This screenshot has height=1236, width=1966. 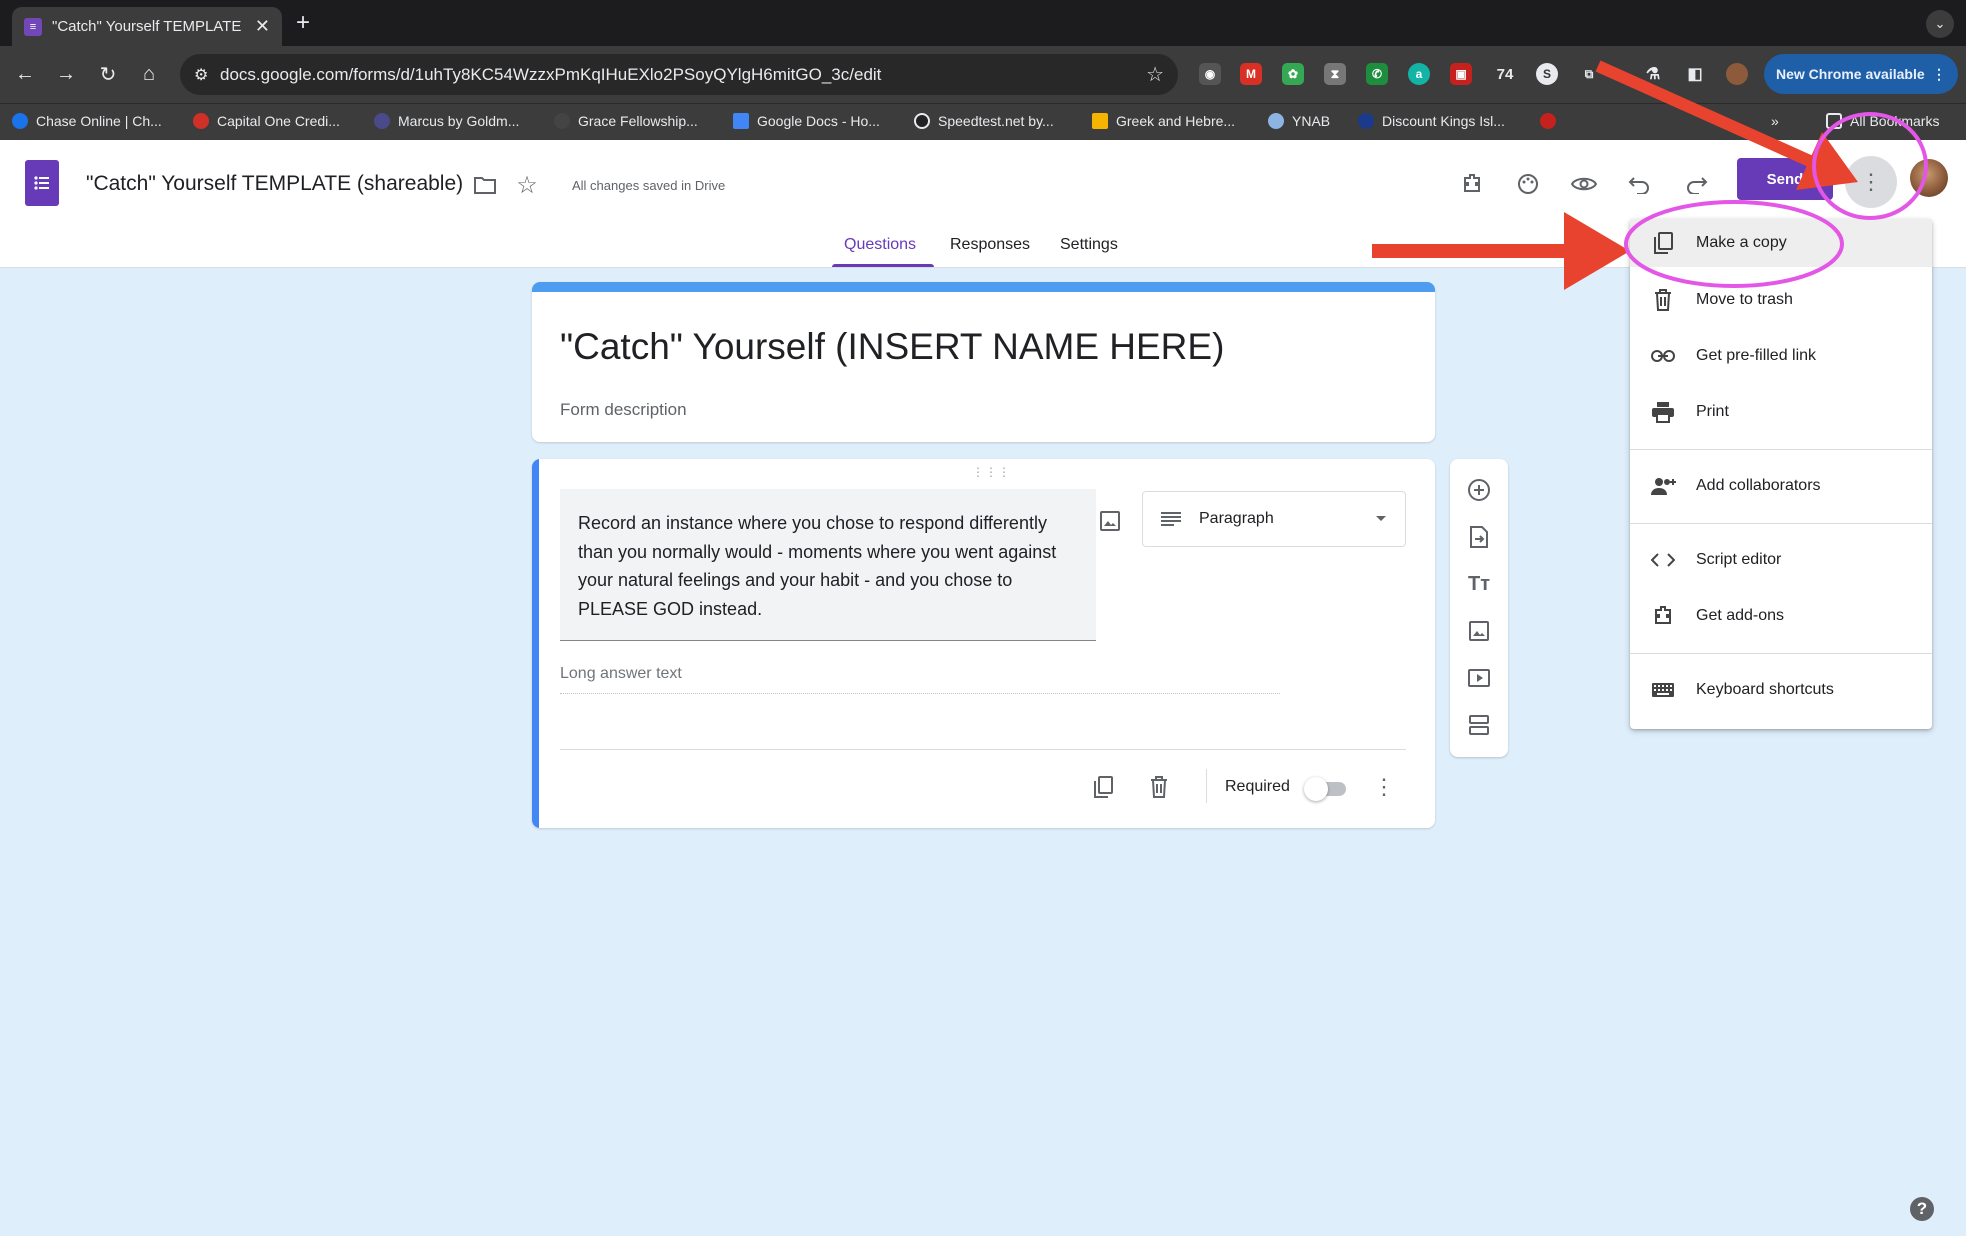 What do you see at coordinates (1479, 537) in the screenshot?
I see `import-questions-icon` at bounding box center [1479, 537].